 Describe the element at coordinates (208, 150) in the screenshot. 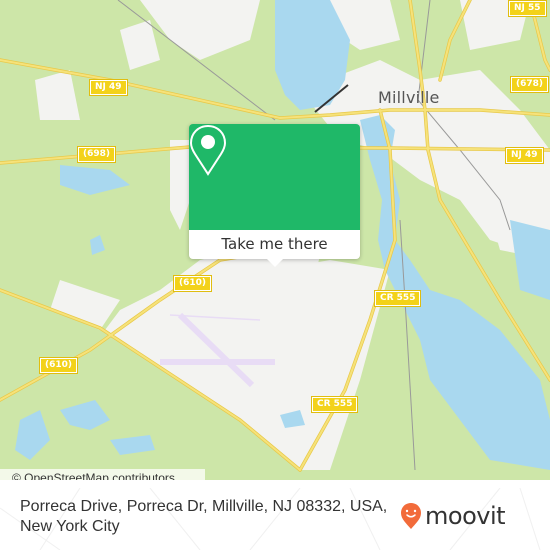

I see `location-pin-icon` at that location.